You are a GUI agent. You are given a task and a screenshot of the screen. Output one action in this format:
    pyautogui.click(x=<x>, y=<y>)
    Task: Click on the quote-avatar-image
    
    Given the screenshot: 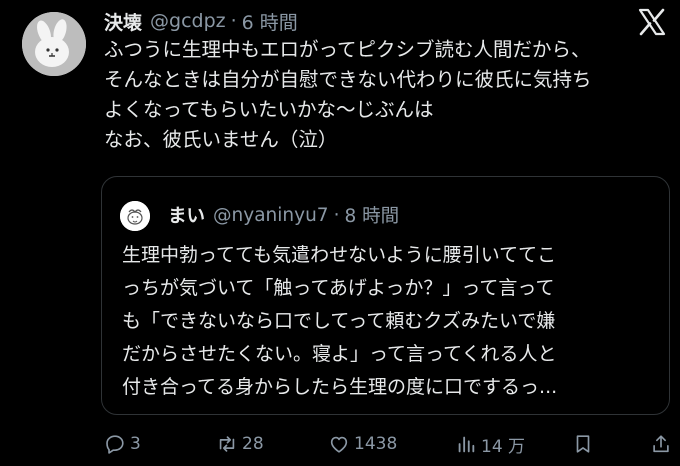 What is the action you would take?
    pyautogui.click(x=135, y=216)
    